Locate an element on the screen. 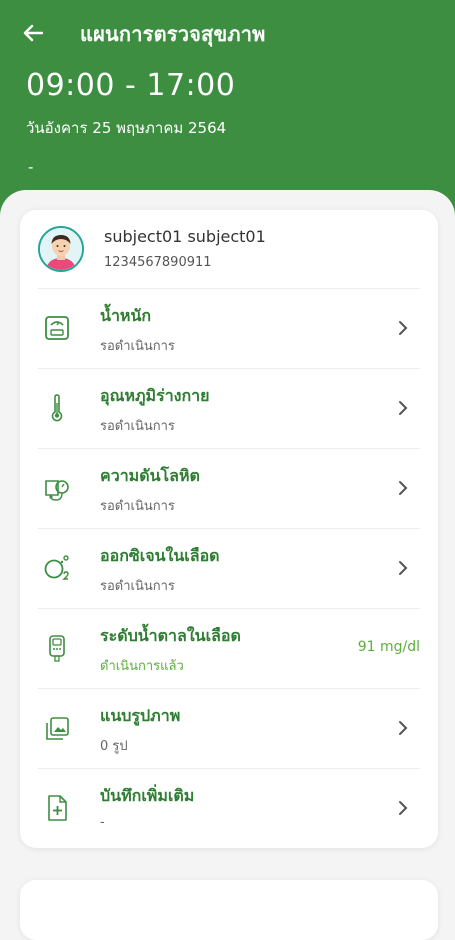  secondary-card is located at coordinates (229, 910).